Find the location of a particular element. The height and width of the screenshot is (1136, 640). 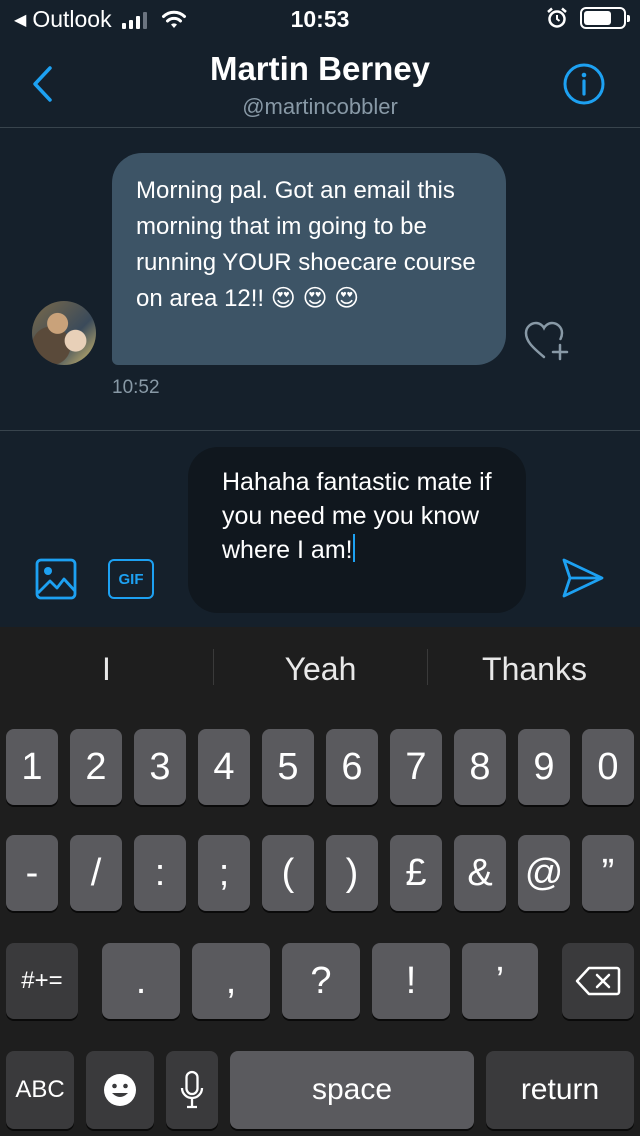

info-icon is located at coordinates (584, 84).